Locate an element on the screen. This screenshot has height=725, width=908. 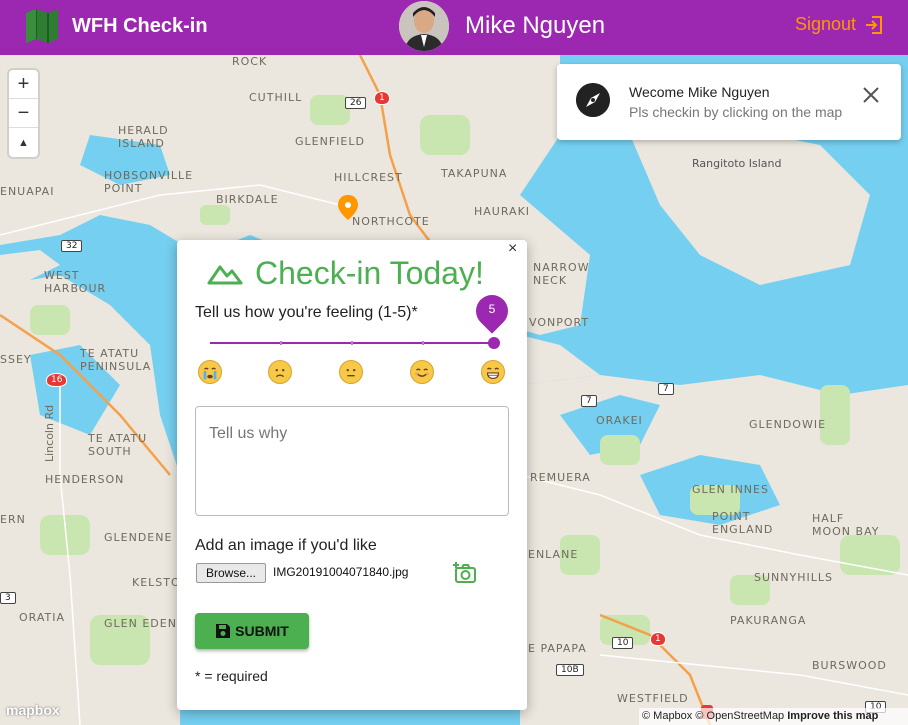
compass-icon is located at coordinates (593, 100).